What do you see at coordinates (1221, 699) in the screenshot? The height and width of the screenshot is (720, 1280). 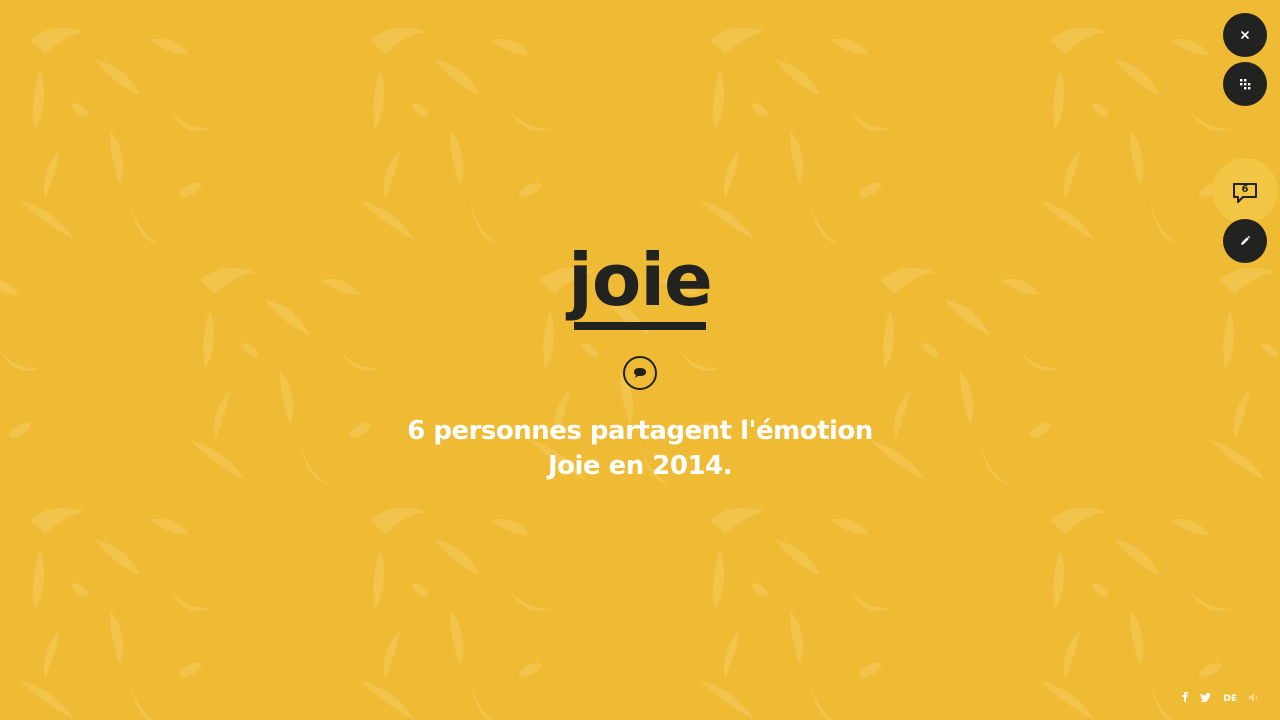 I see `footer-toolbar: DE` at bounding box center [1221, 699].